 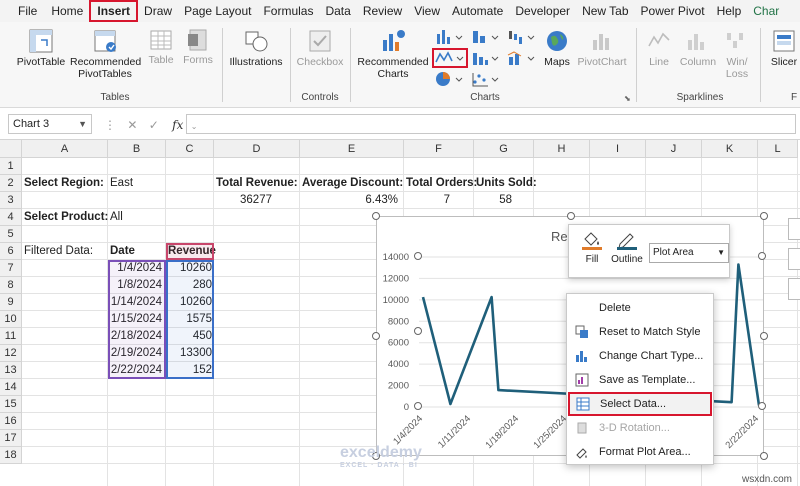 What do you see at coordinates (522, 37) in the screenshot?
I see `waterfall-chart-button` at bounding box center [522, 37].